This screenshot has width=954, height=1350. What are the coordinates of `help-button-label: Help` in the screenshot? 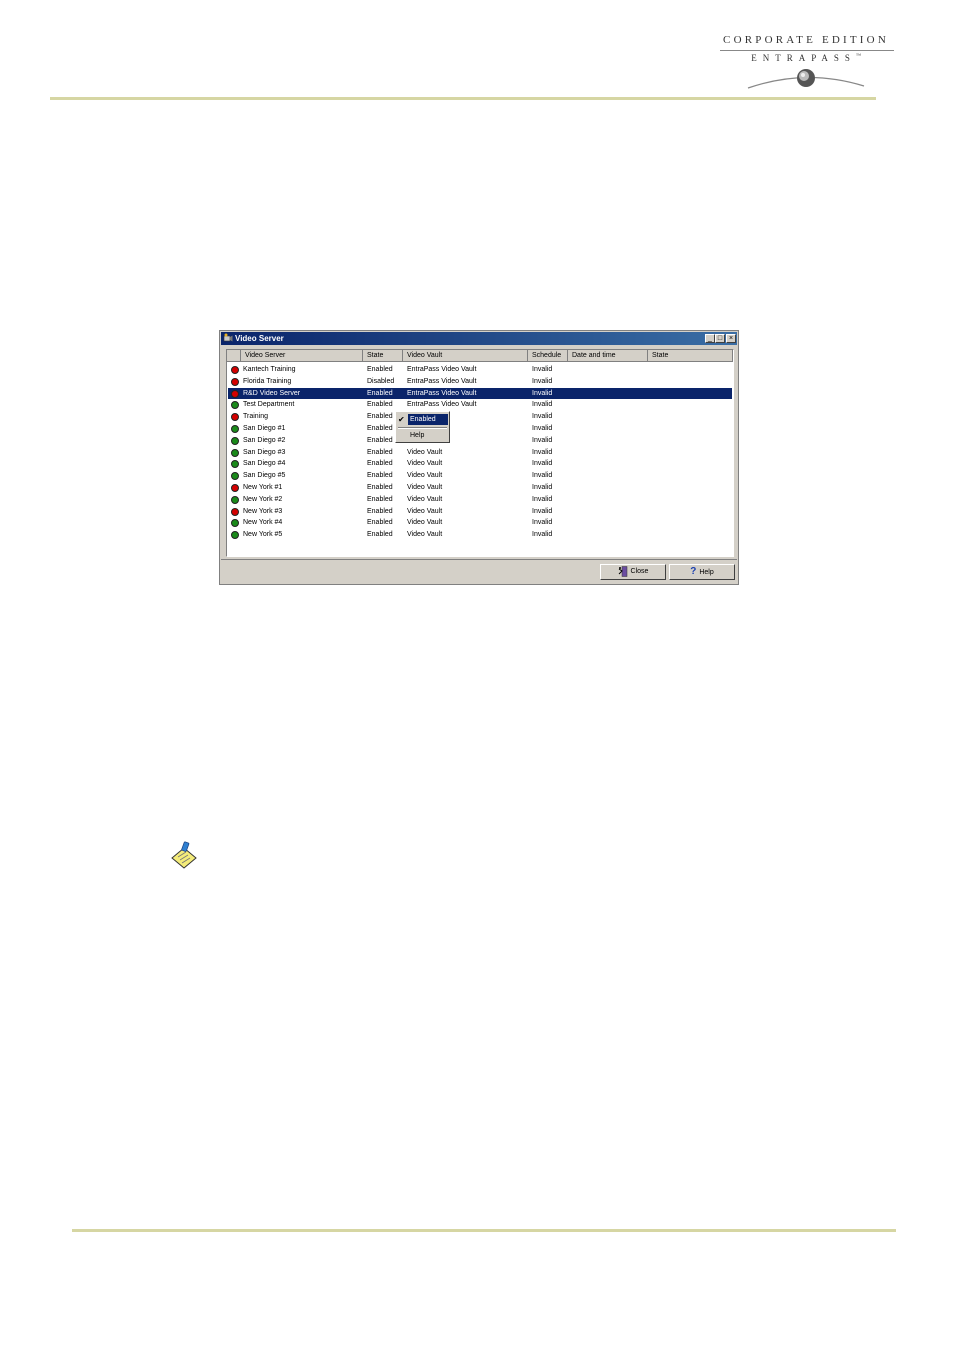 It's located at (706, 572).